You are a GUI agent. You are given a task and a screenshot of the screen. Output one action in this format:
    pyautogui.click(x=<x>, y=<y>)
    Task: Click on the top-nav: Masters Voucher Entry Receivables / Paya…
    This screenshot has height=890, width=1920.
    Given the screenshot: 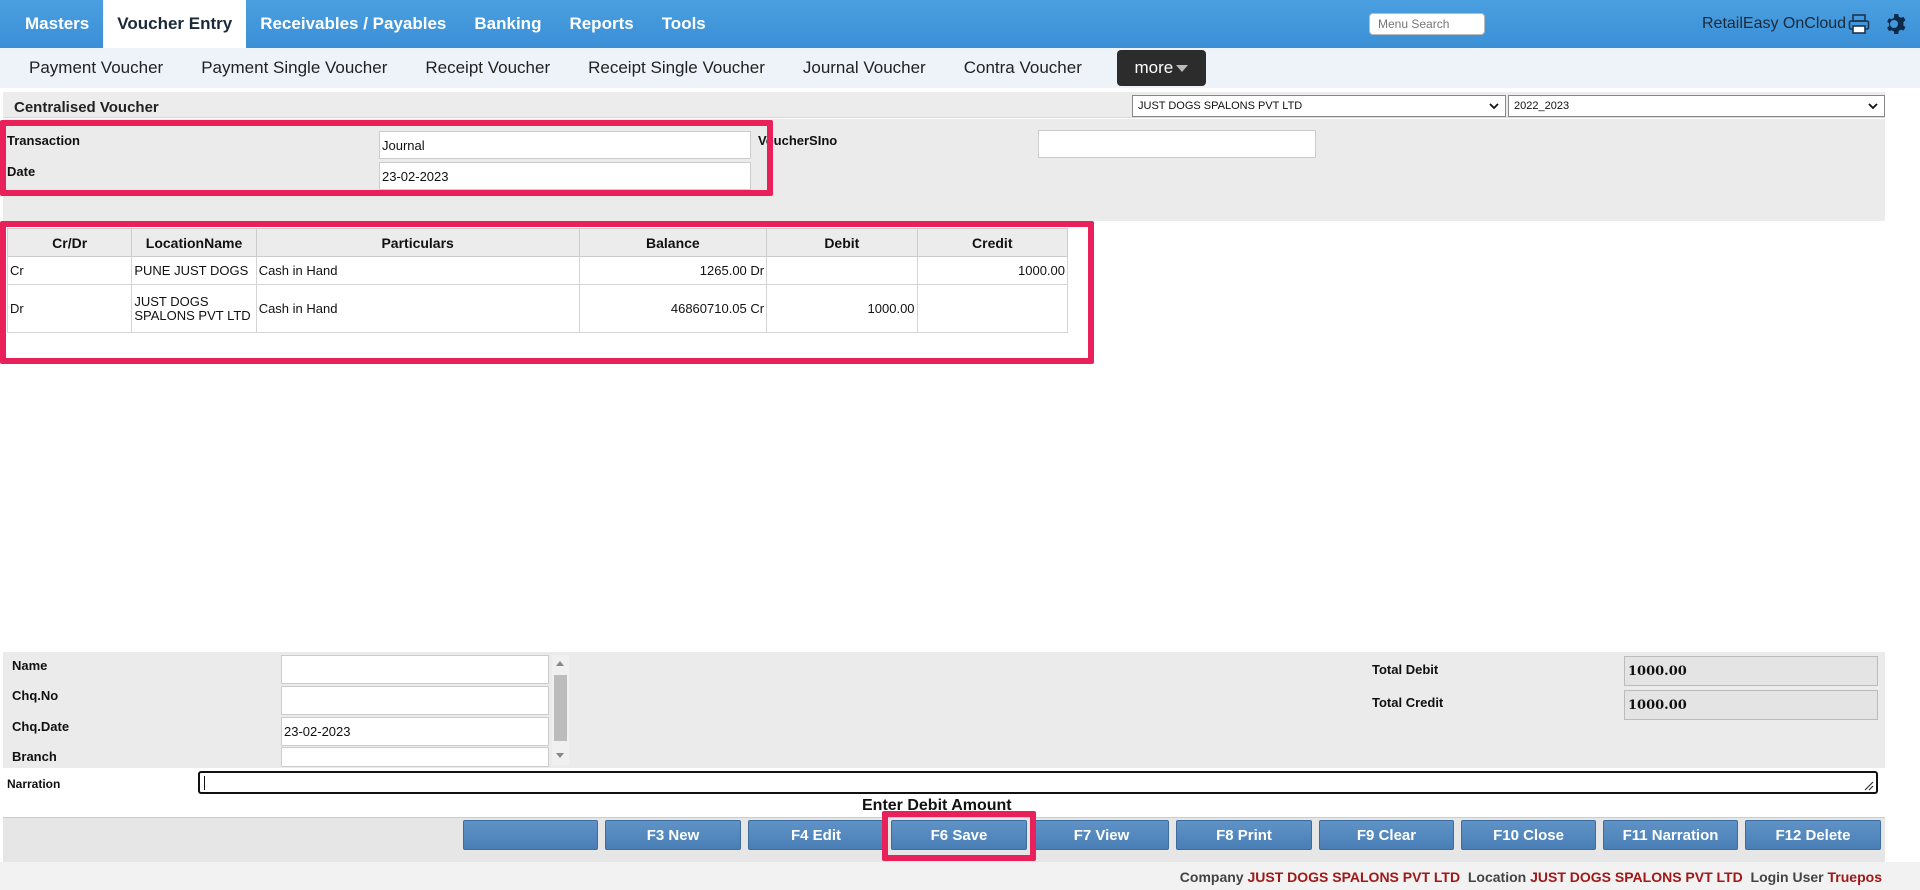 What is the action you would take?
    pyautogui.click(x=960, y=24)
    